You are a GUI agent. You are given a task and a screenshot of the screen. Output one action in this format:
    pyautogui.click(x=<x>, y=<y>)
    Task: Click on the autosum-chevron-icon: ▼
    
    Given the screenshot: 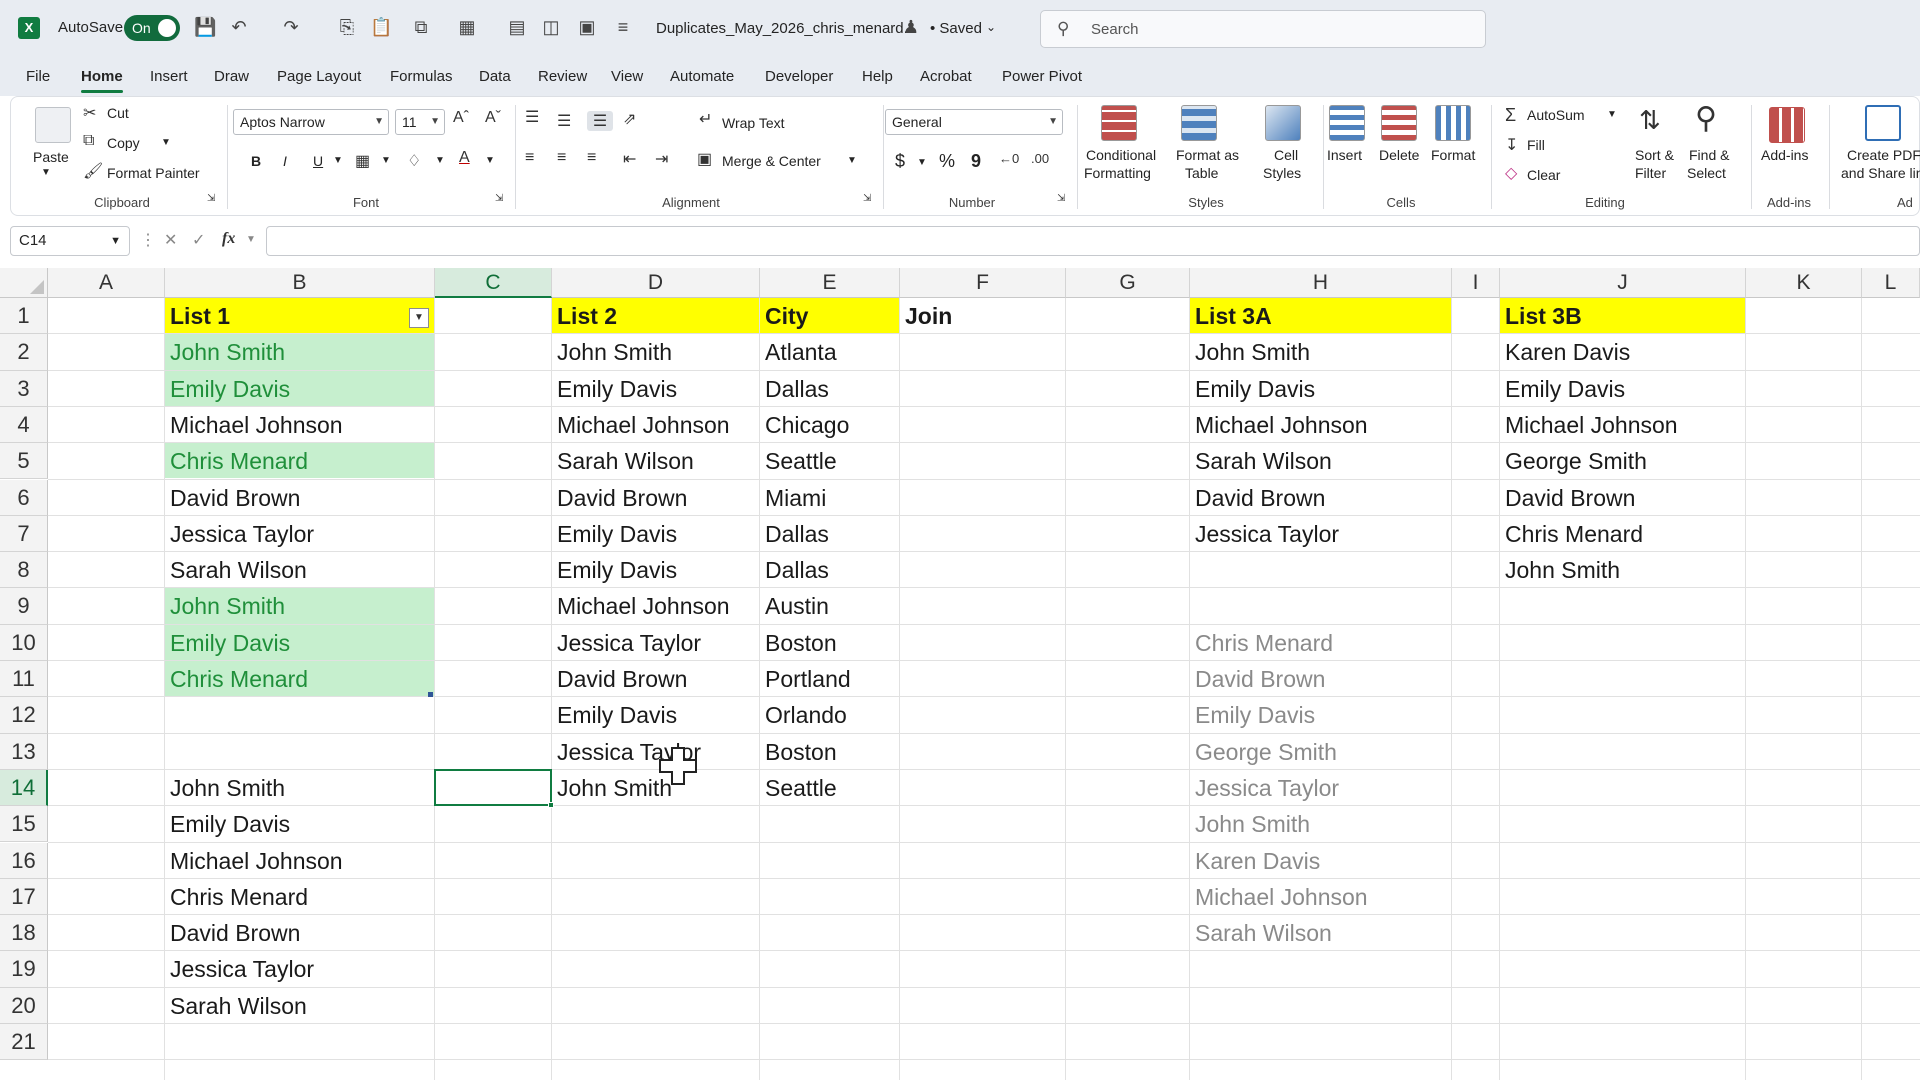 What is the action you would take?
    pyautogui.click(x=1612, y=114)
    